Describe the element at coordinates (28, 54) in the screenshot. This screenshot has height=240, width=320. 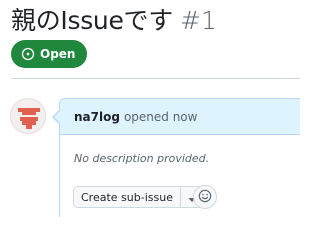
I see `issue-opened-icon` at that location.